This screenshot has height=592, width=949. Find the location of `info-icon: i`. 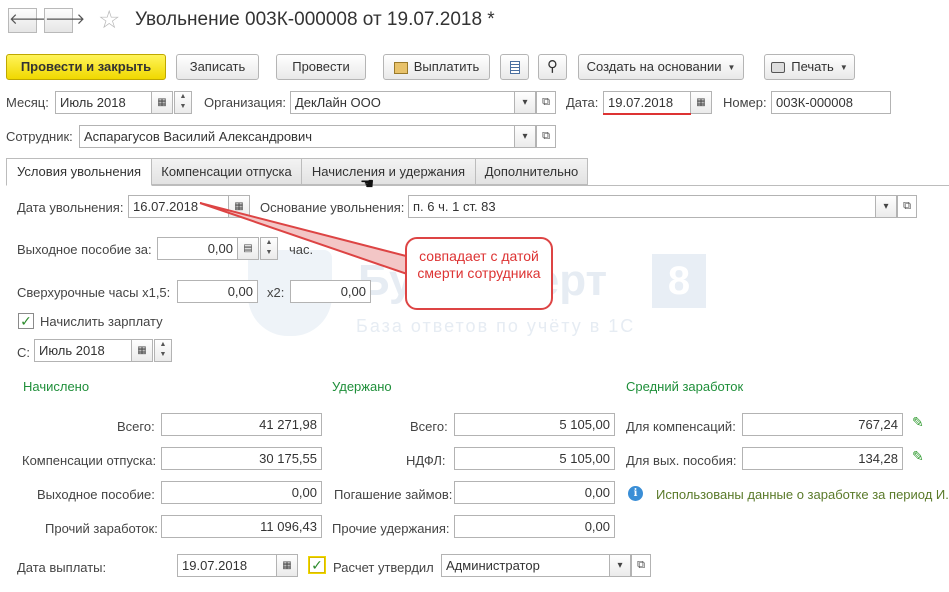

info-icon: i is located at coordinates (635, 493).